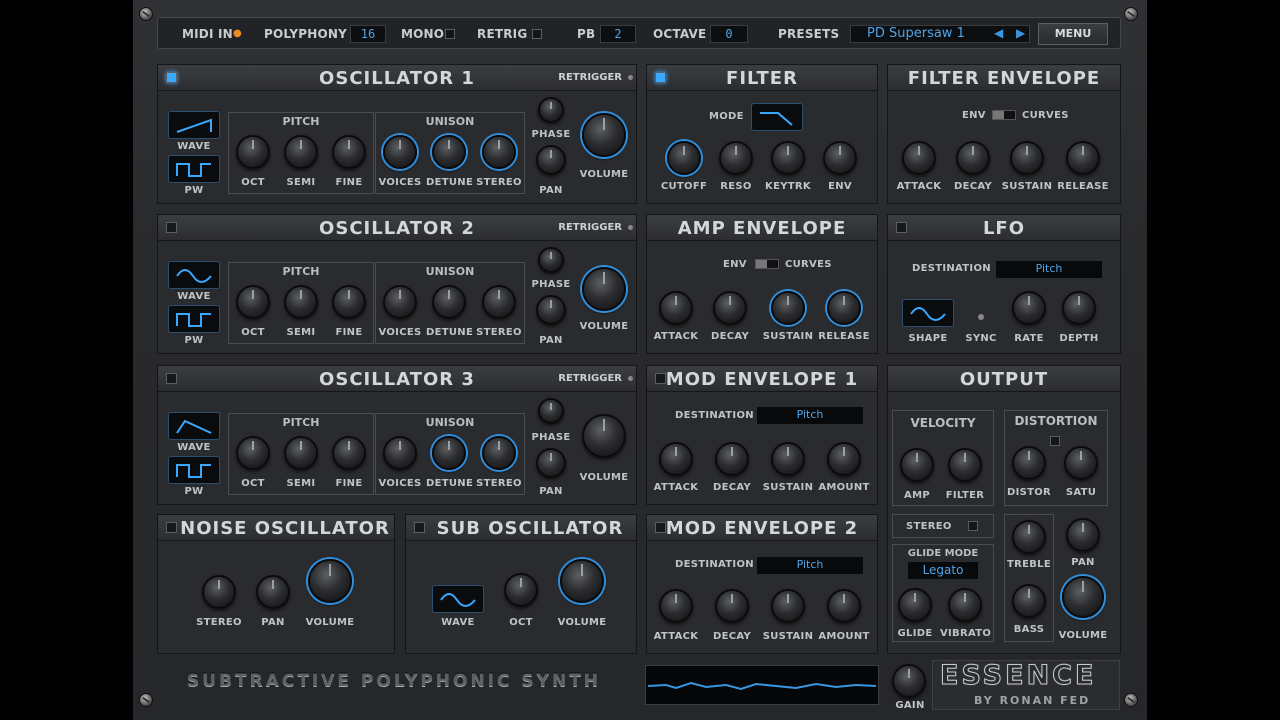 This screenshot has height=720, width=1280. I want to click on glide-knob, so click(915, 605).